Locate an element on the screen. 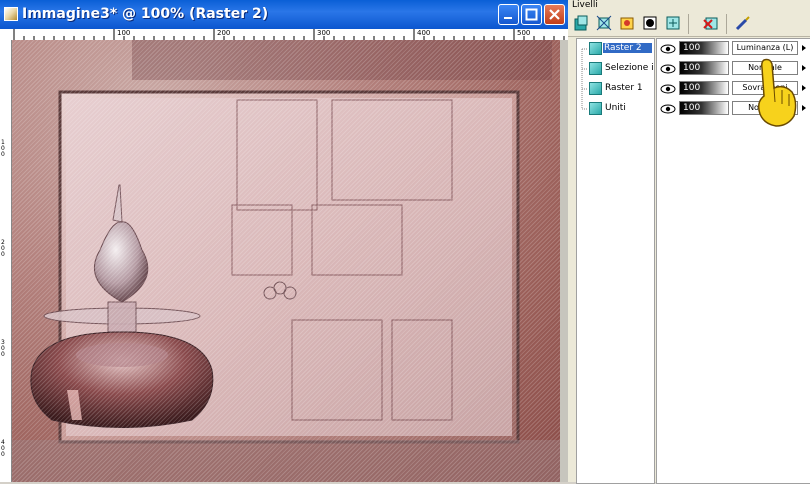 The width and height of the screenshot is (810, 484). horizontal-ruler-ticks is located at coordinates (289, 34).